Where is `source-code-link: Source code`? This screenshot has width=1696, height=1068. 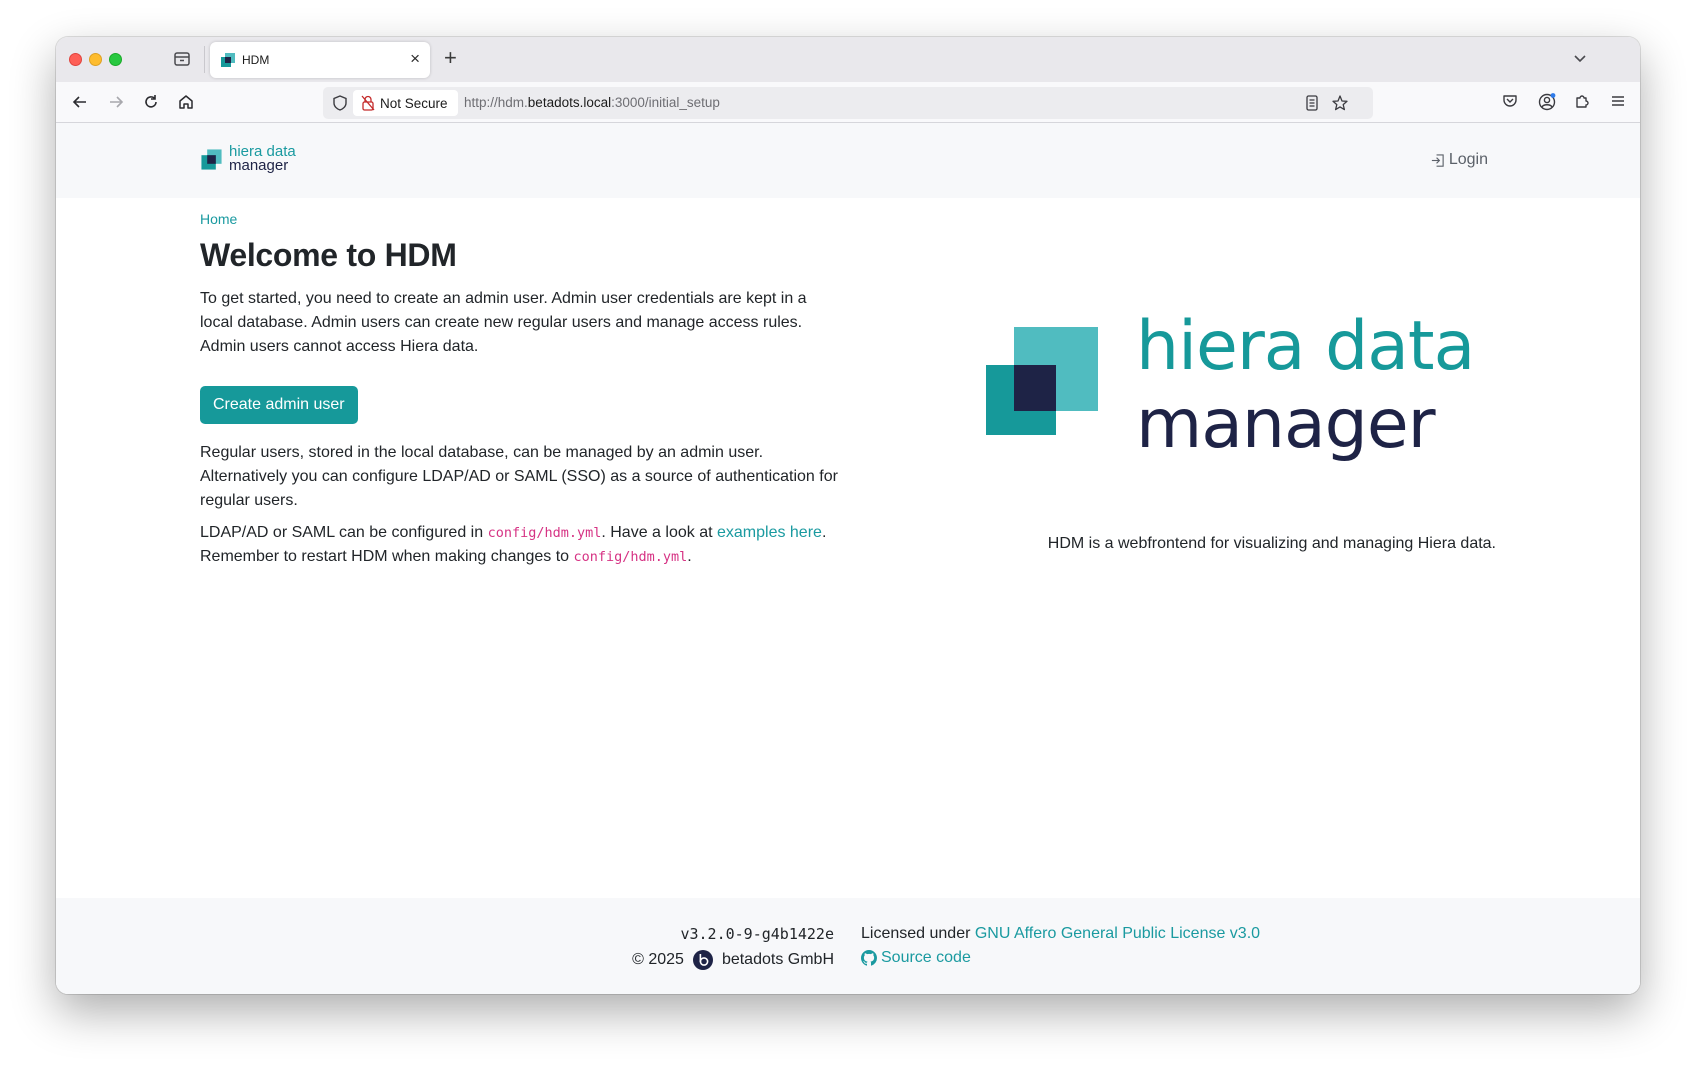
source-code-link: Source code is located at coordinates (916, 958).